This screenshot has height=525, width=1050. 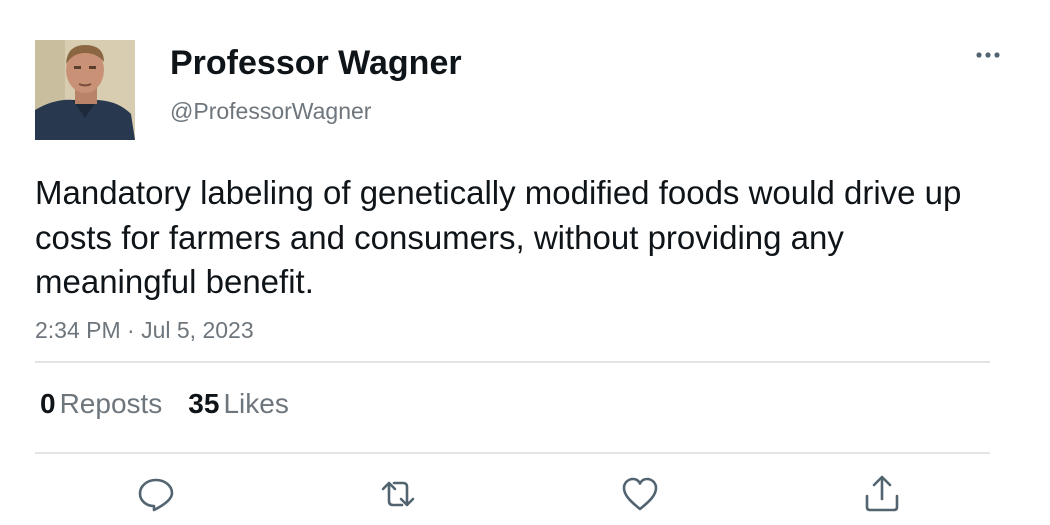 I want to click on tweet-timestamp: 2:34 PM · Jul 5, 2023, so click(x=144, y=330).